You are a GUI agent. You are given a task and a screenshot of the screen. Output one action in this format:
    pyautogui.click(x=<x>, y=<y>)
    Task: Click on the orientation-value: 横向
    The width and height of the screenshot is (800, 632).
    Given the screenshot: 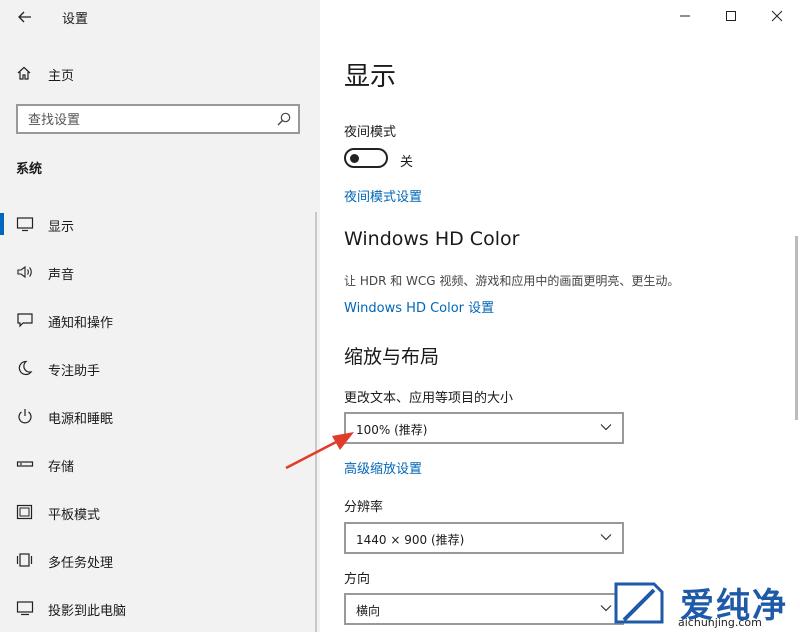 What is the action you would take?
    pyautogui.click(x=368, y=611)
    